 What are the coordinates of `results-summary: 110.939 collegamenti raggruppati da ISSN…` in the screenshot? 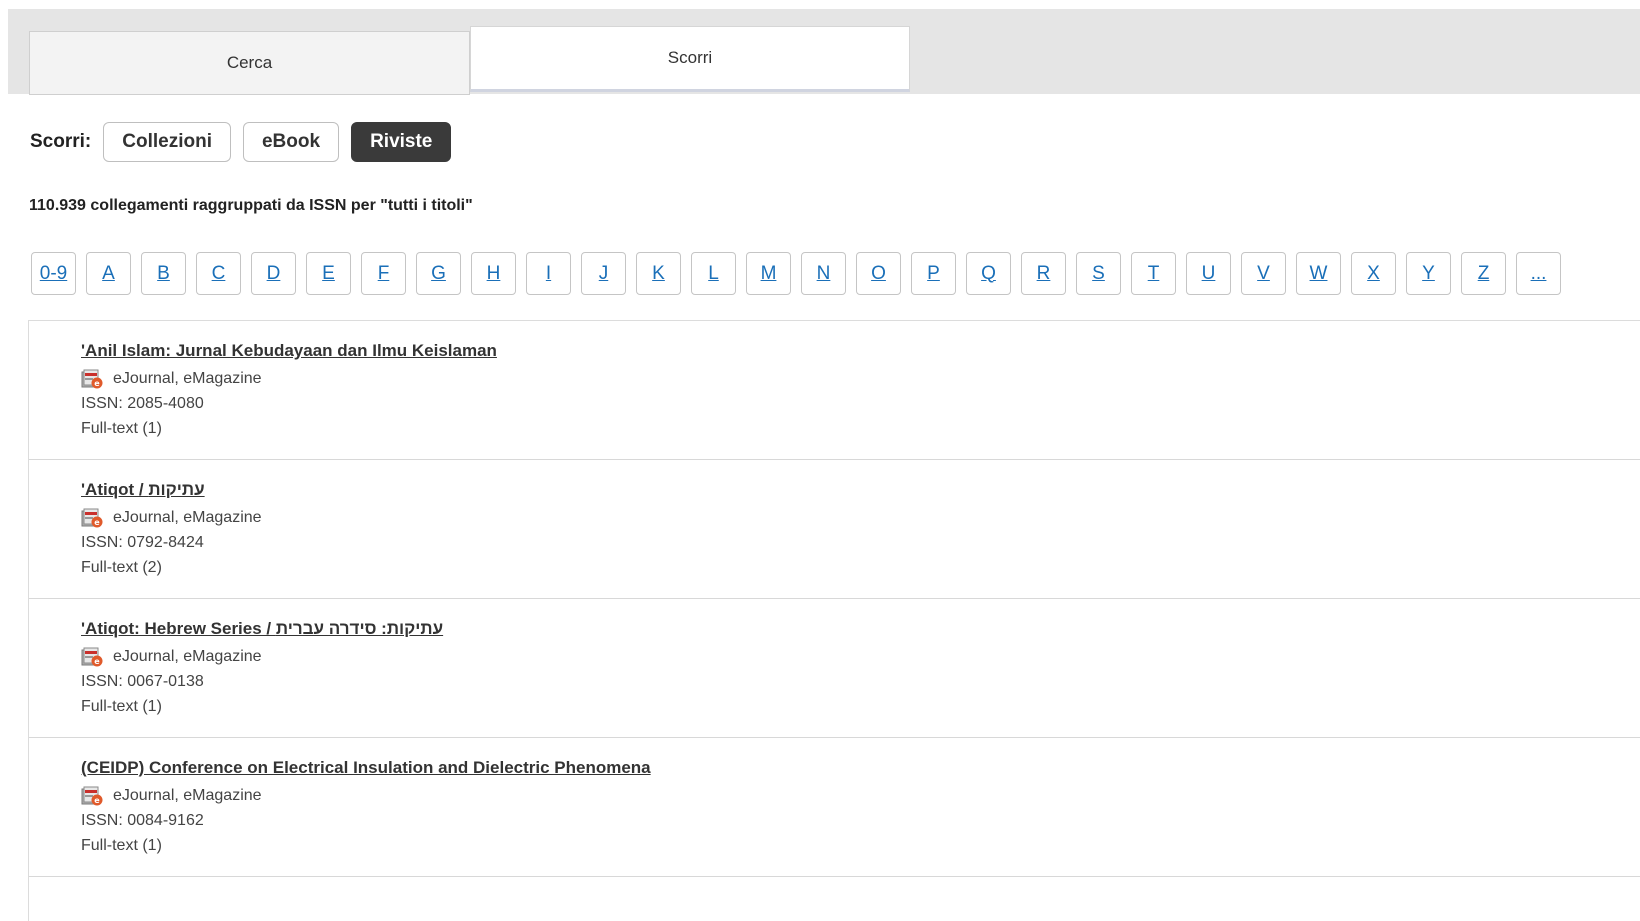 It's located at (251, 205).